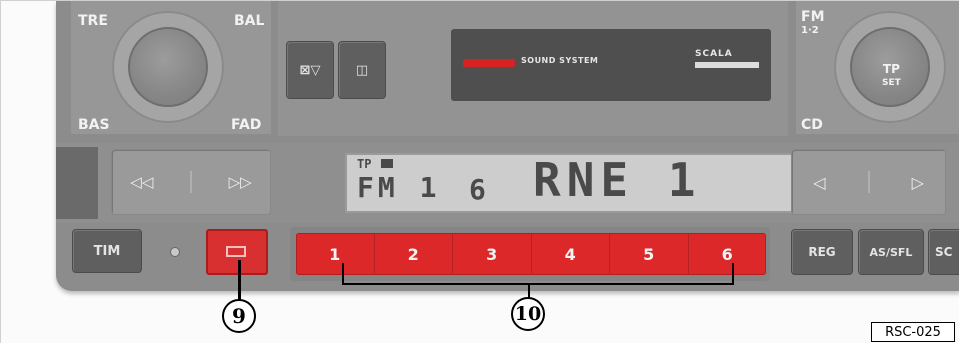 The image size is (959, 343). I want to click on eject-flip-icon: ⊠▽, so click(310, 70).